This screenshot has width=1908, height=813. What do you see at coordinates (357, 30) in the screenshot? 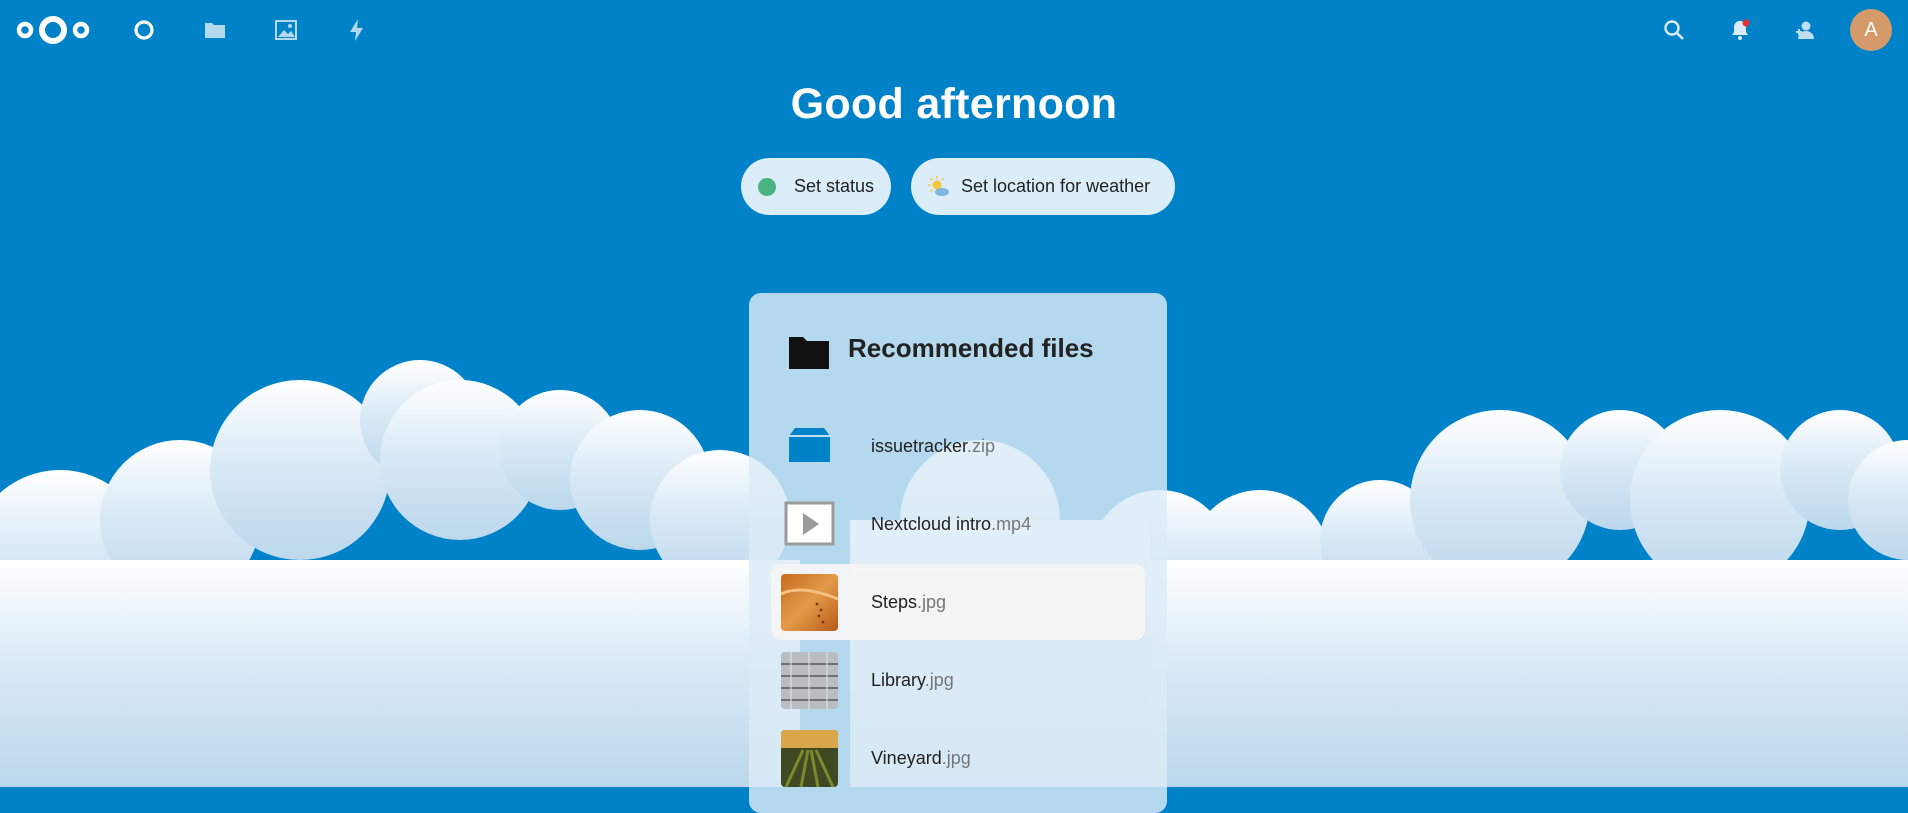
I see `activity-icon` at bounding box center [357, 30].